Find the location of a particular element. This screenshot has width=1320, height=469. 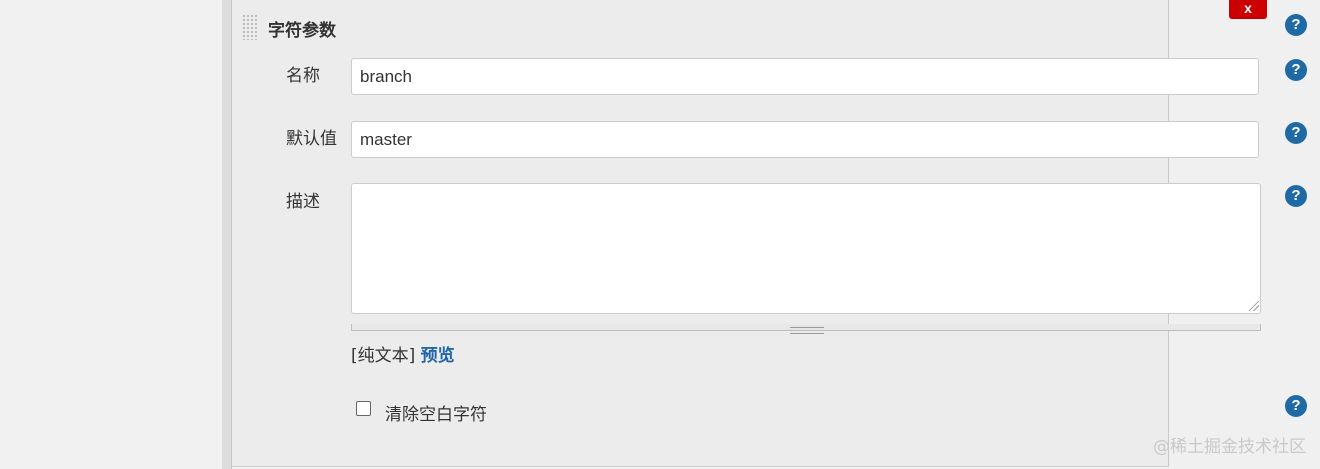

trim-help-icon: ? is located at coordinates (1296, 406).